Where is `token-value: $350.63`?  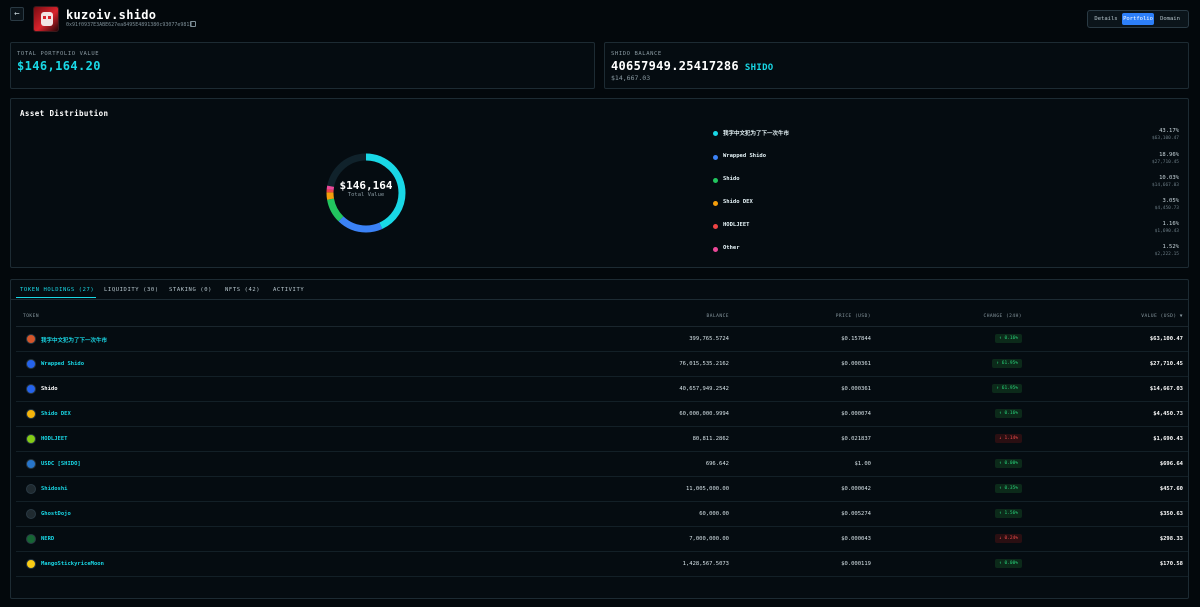
token-value: $350.63 is located at coordinates (1171, 514).